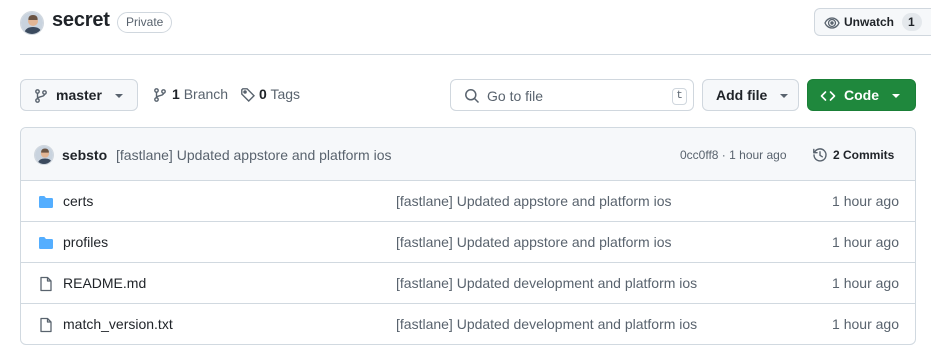 This screenshot has height=356, width=931. Describe the element at coordinates (472, 97) in the screenshot. I see `search-icon` at that location.